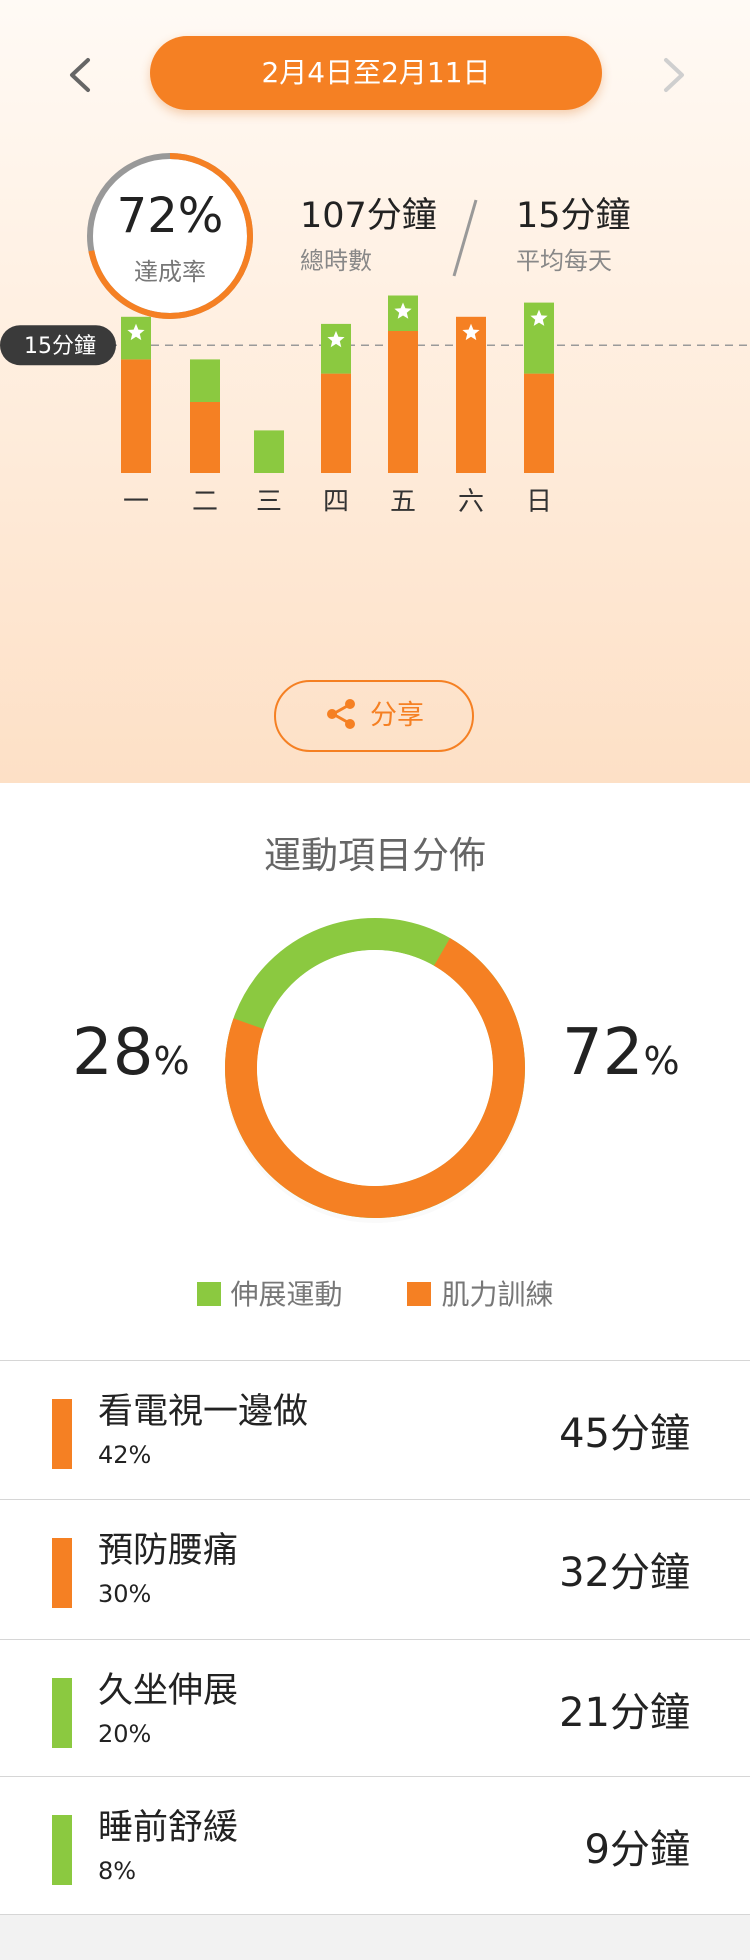  Describe the element at coordinates (624, 1573) in the screenshot. I see `activity-duration: 32分鐘` at that location.